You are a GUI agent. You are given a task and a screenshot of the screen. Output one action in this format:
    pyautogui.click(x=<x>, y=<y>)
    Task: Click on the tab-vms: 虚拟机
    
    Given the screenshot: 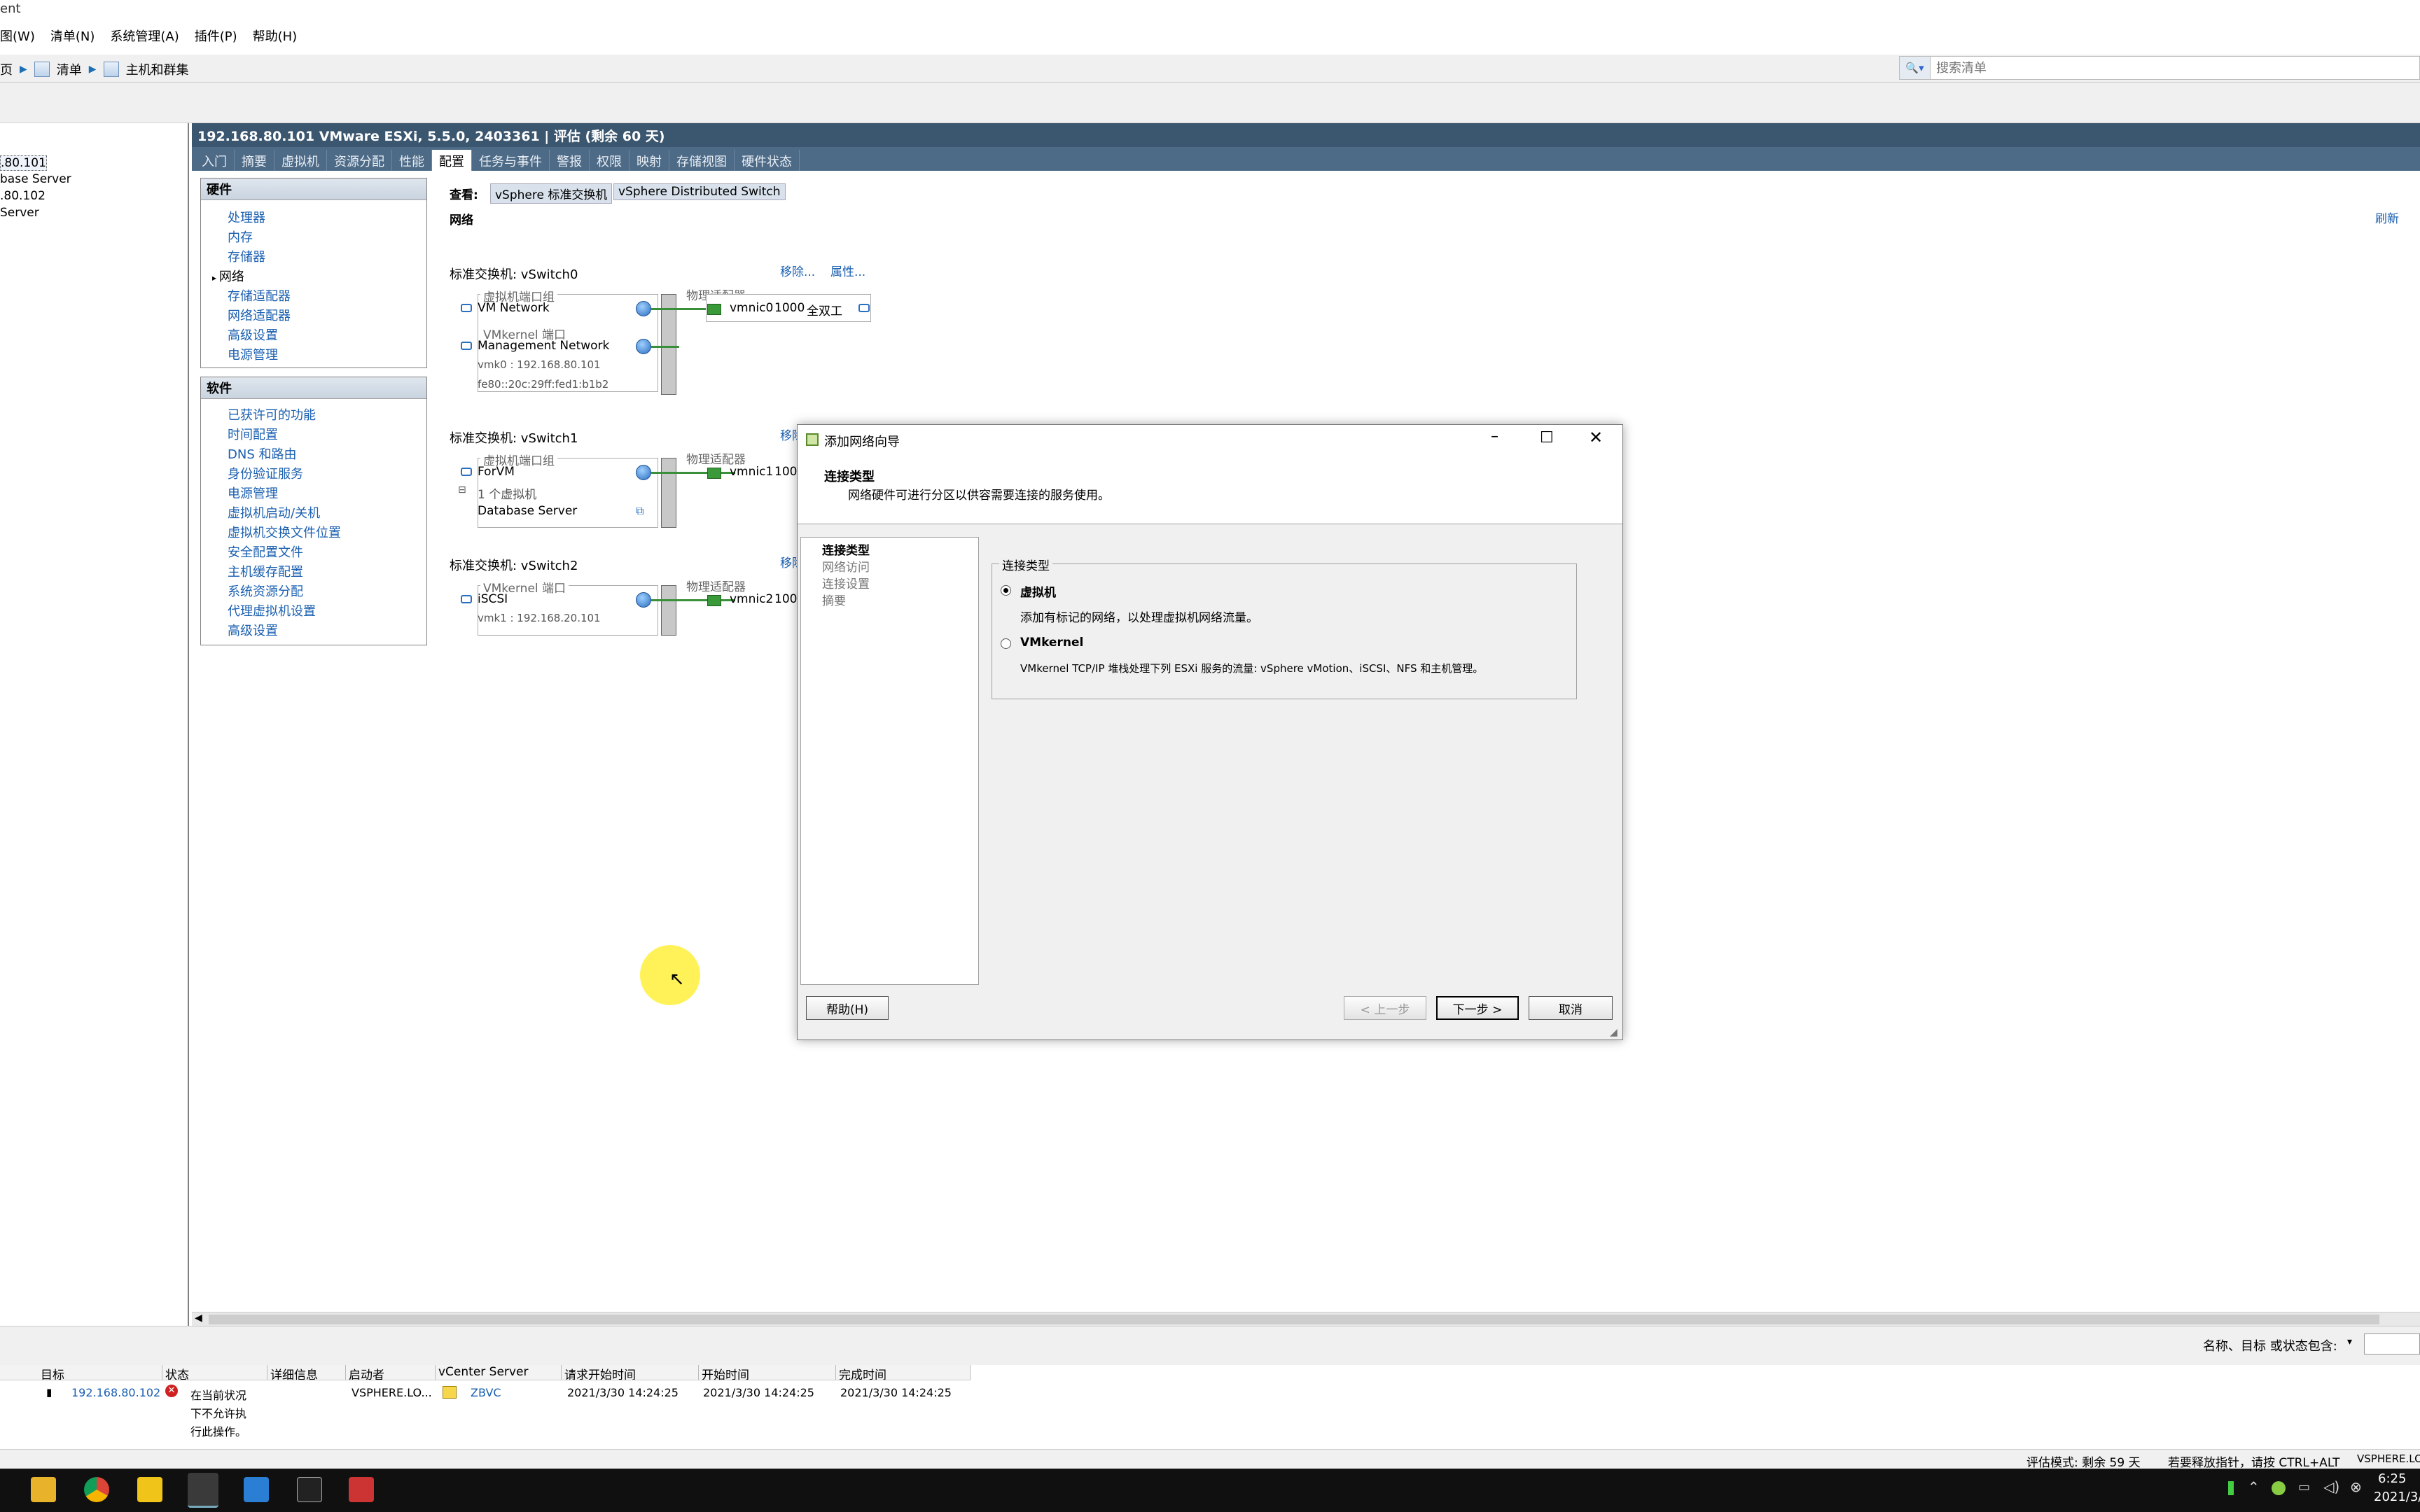 What is the action you would take?
    pyautogui.click(x=300, y=160)
    